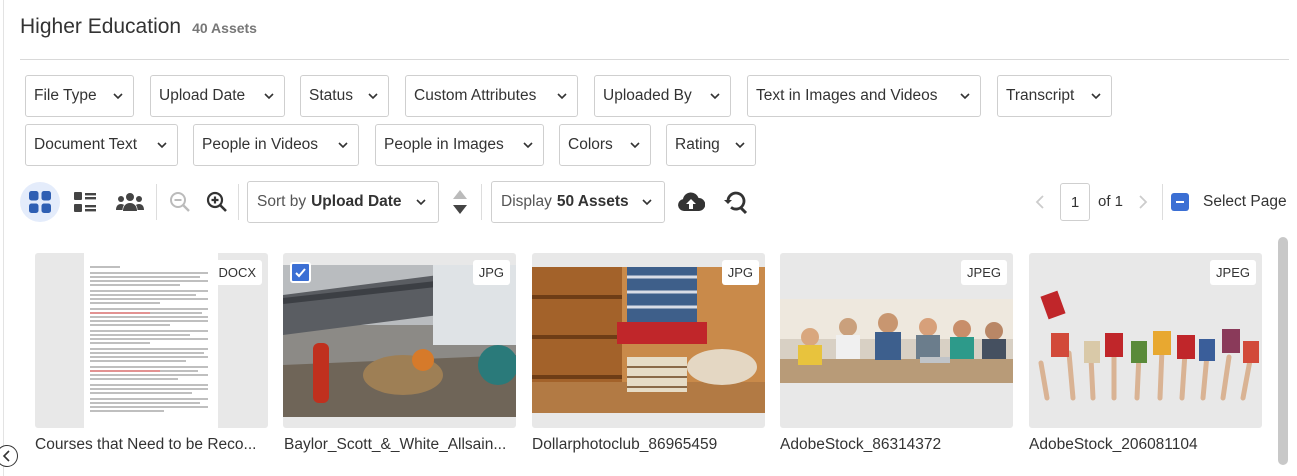 This screenshot has width=1297, height=476. I want to click on asset-card: DOCX, so click(151, 340).